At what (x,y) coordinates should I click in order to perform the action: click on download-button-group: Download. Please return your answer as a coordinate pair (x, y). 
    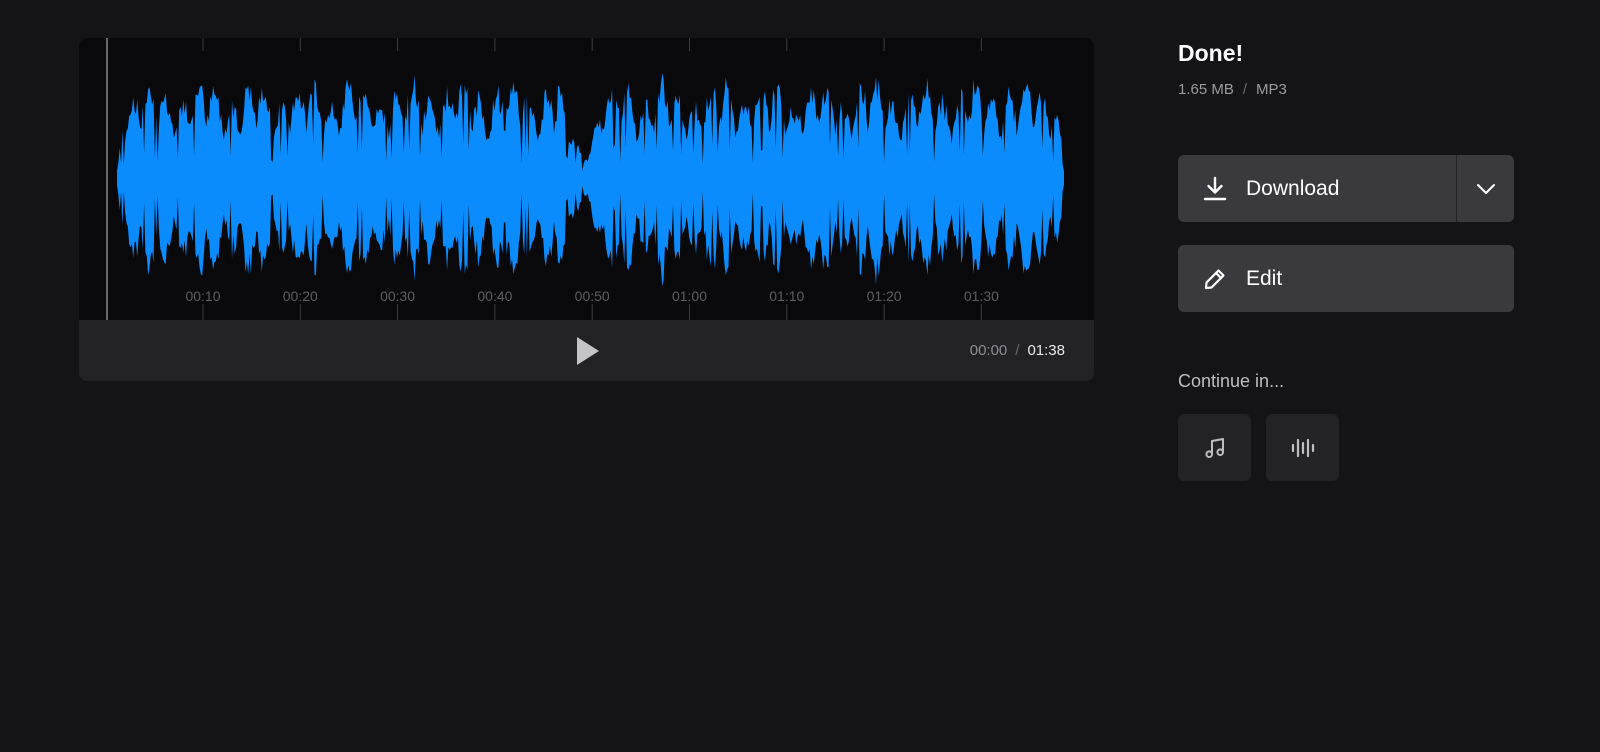
    Looking at the image, I should click on (1346, 188).